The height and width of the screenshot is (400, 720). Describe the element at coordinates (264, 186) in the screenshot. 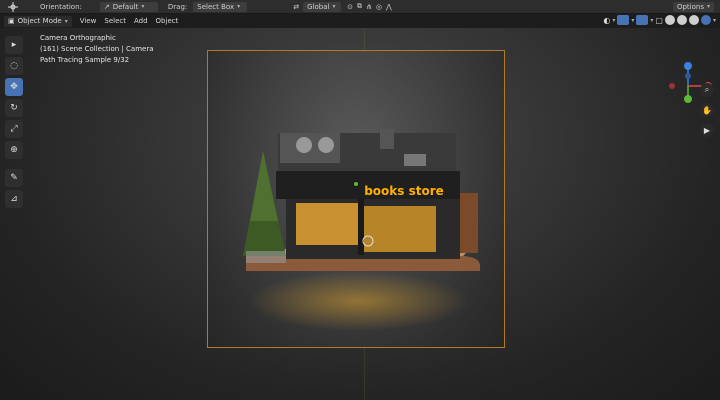

I see `pine-tree-top` at that location.